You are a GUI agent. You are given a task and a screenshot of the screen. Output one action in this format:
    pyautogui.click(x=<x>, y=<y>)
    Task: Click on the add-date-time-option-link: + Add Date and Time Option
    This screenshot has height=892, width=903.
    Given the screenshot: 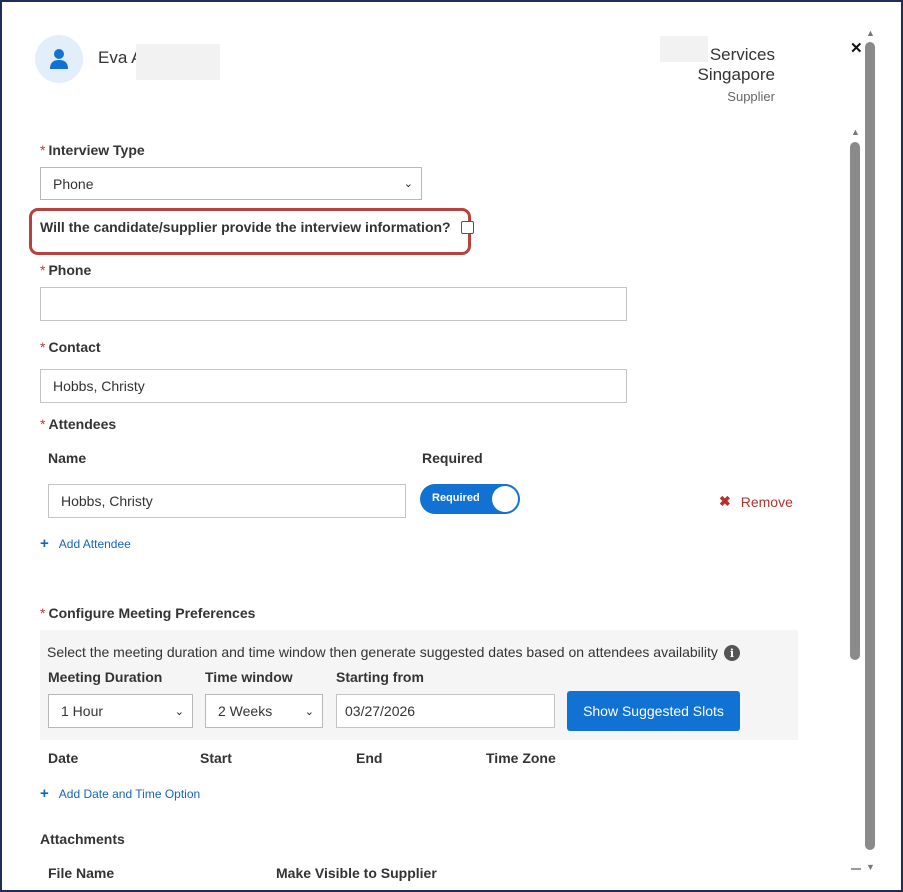 What is the action you would take?
    pyautogui.click(x=120, y=793)
    